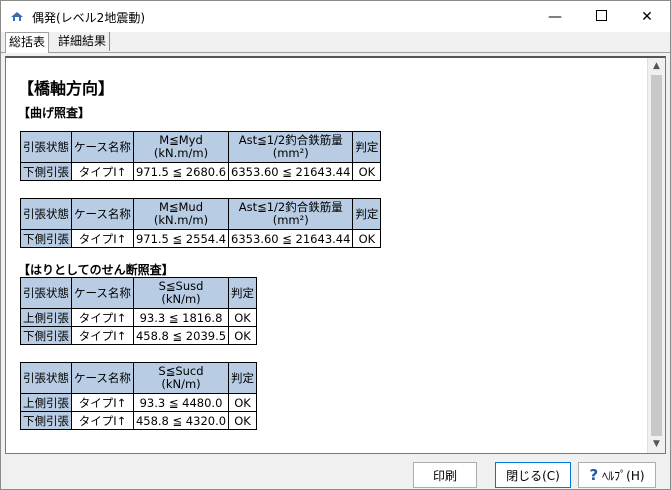  I want to click on table-row: 上側引張 タイプI↑ 93.3 ≦ 4480.0 OK, so click(139, 402).